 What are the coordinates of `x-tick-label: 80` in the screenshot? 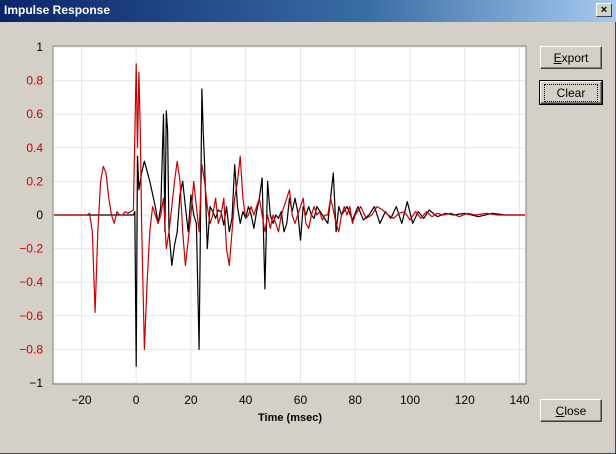 It's located at (356, 400).